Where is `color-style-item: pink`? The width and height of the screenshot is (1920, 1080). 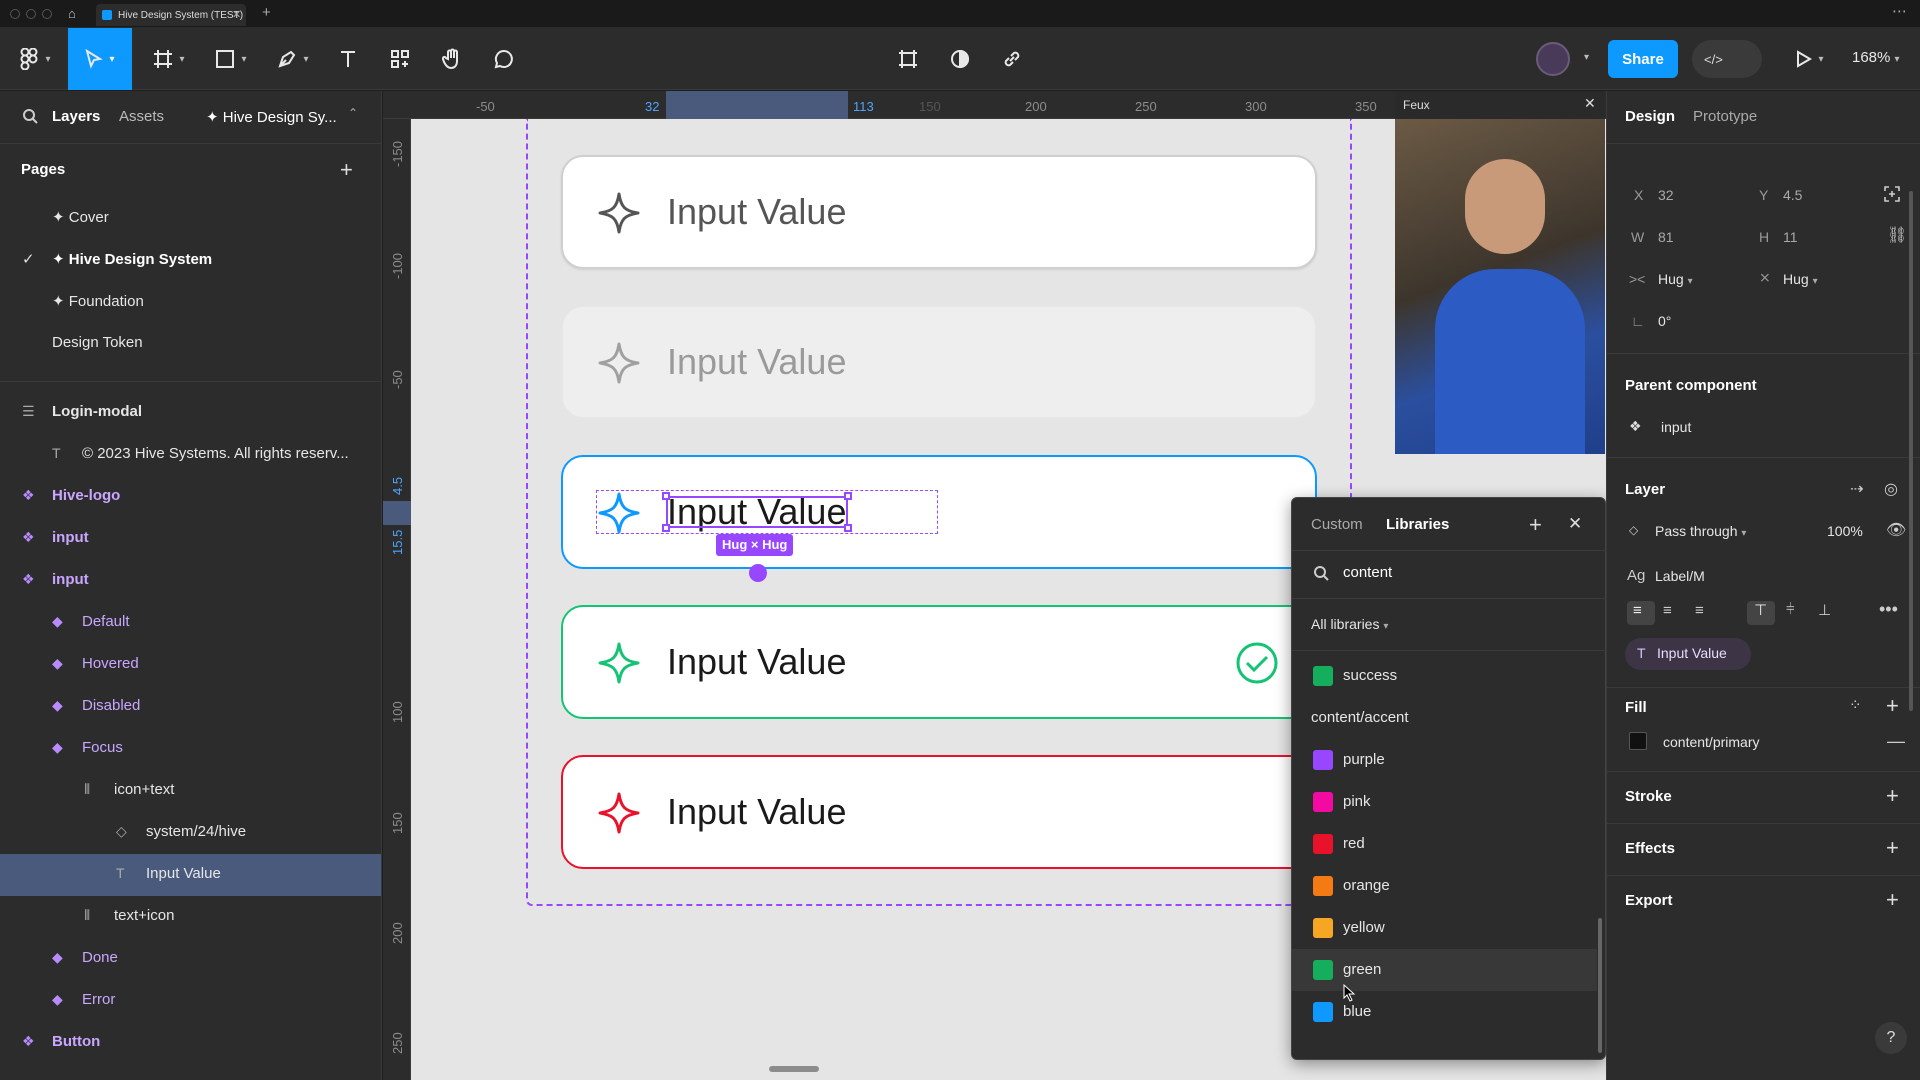 color-style-item: pink is located at coordinates (1444, 802).